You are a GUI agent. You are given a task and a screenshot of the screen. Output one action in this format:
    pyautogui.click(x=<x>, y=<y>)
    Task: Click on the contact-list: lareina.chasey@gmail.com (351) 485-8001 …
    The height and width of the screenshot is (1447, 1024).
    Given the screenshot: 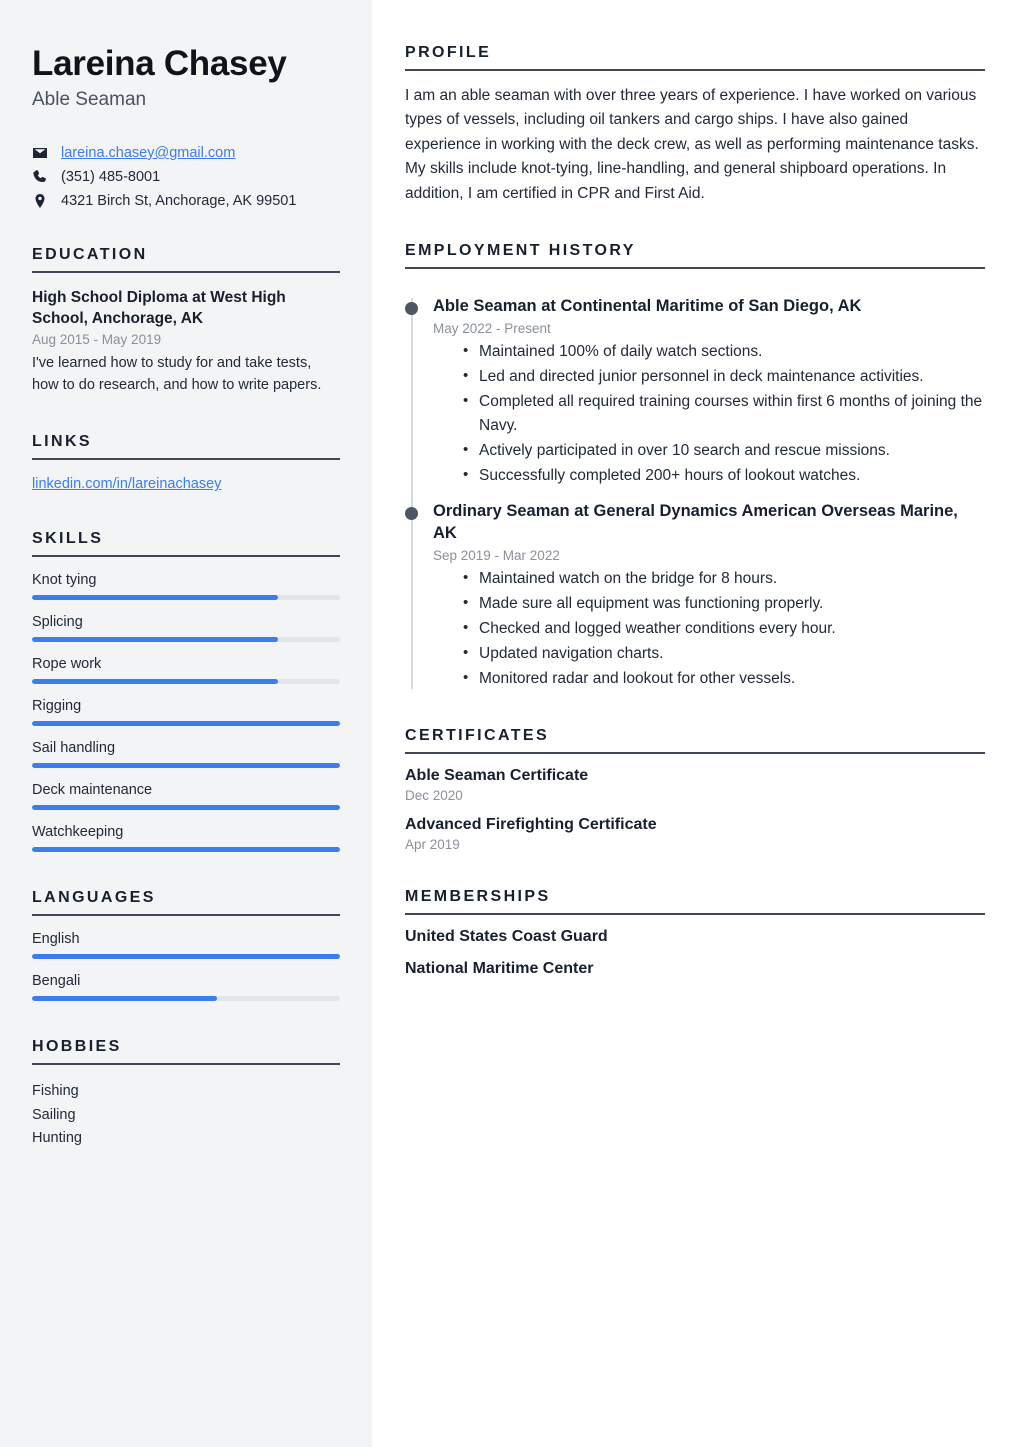 What is the action you would take?
    pyautogui.click(x=186, y=177)
    